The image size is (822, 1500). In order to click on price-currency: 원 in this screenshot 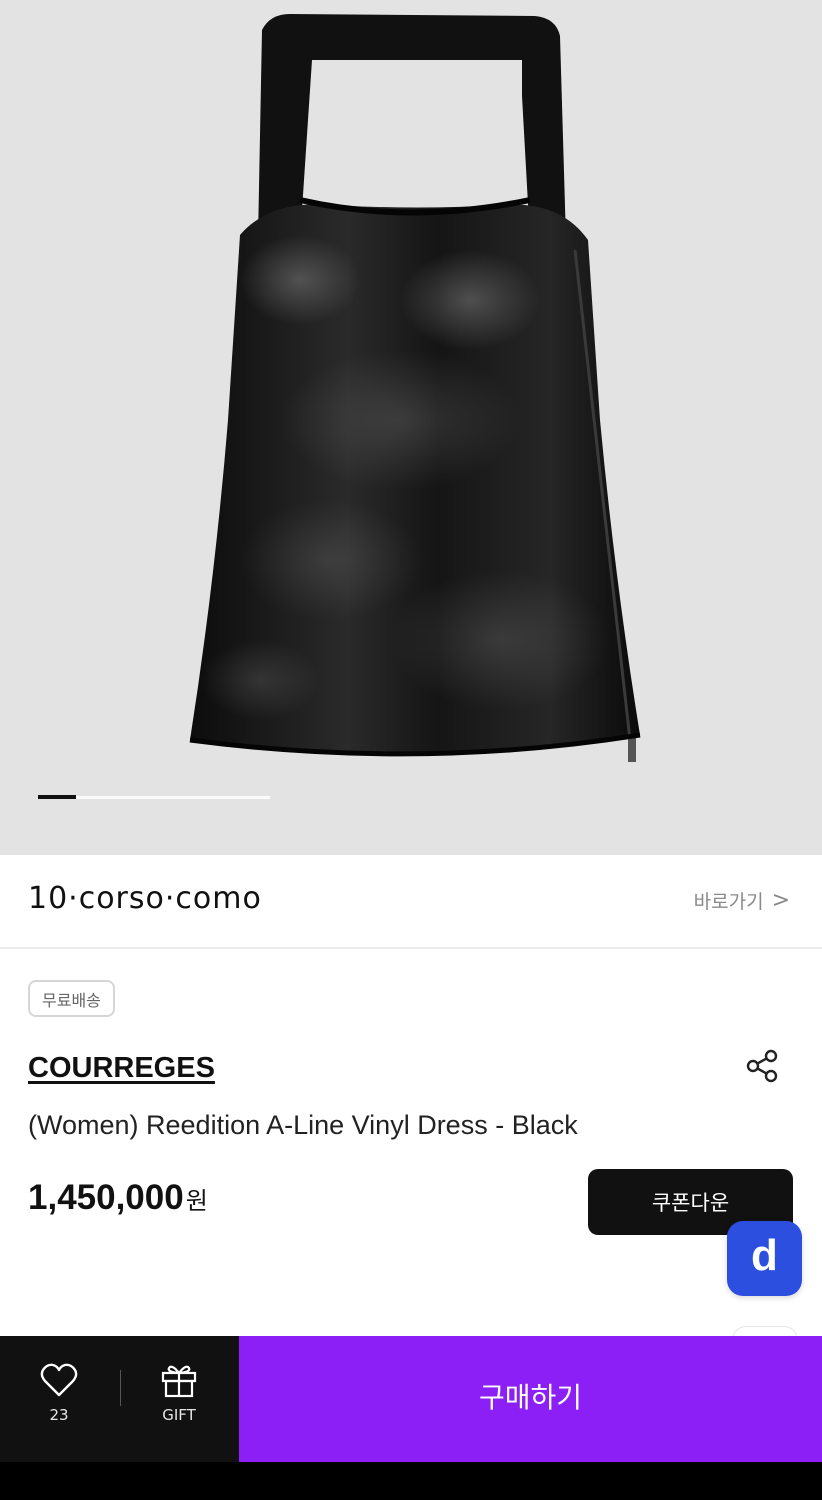, I will do `click(196, 1201)`.